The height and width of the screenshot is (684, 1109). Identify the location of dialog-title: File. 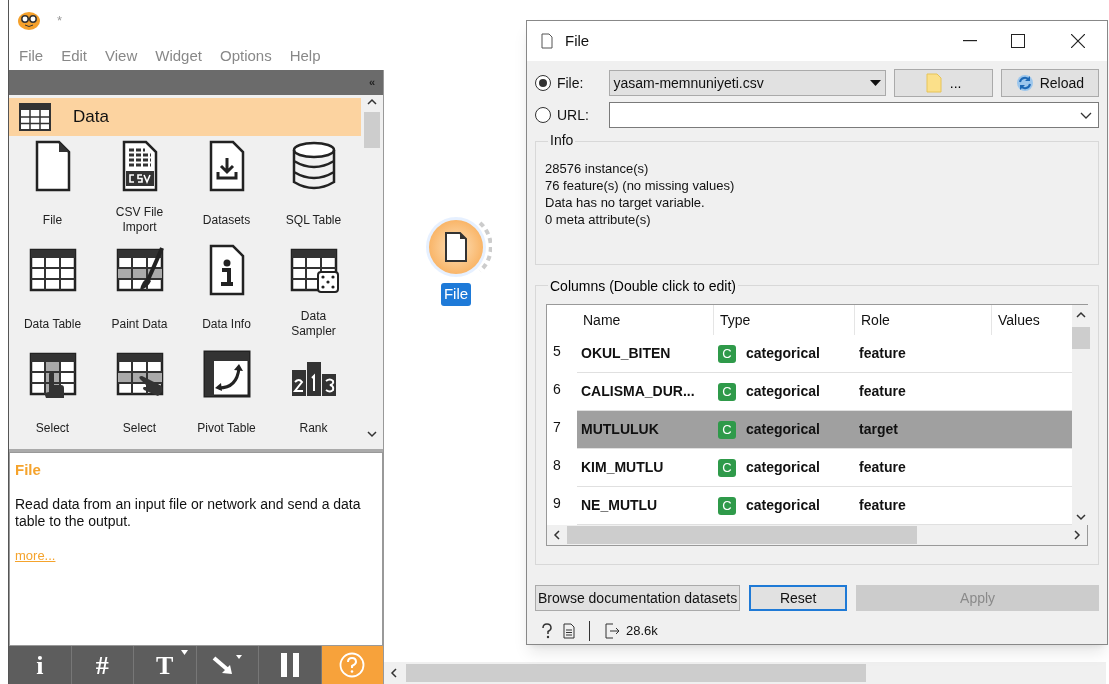
(577, 40).